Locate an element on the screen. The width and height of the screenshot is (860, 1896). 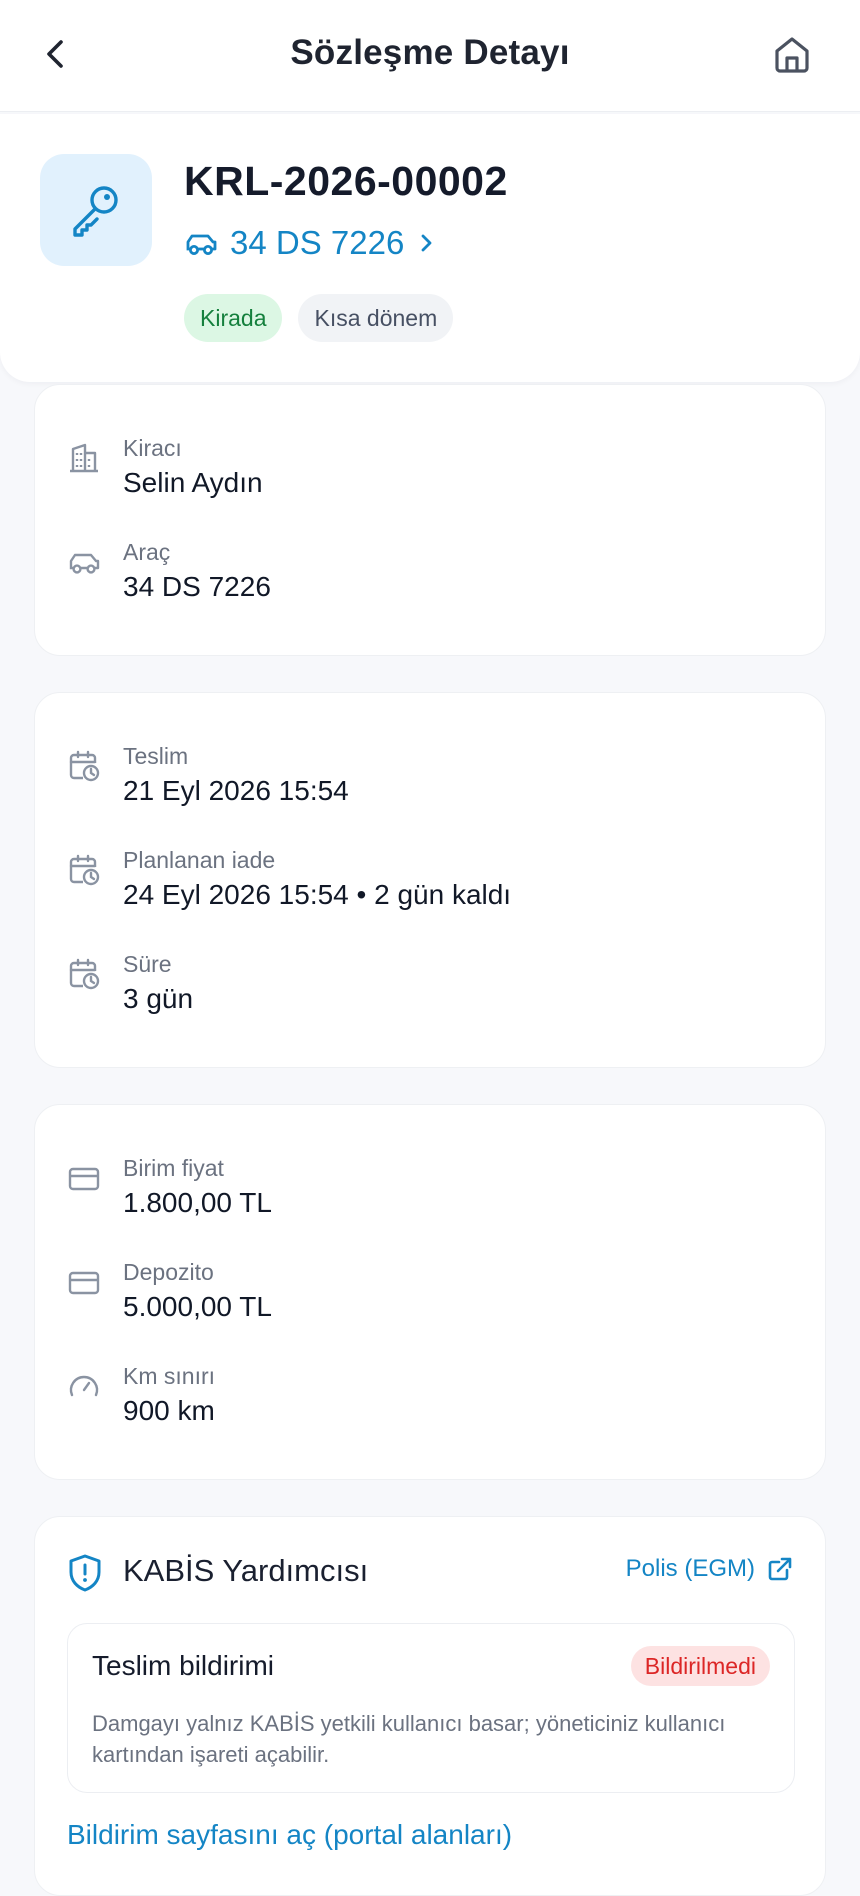
info-label: Süre is located at coordinates (147, 964).